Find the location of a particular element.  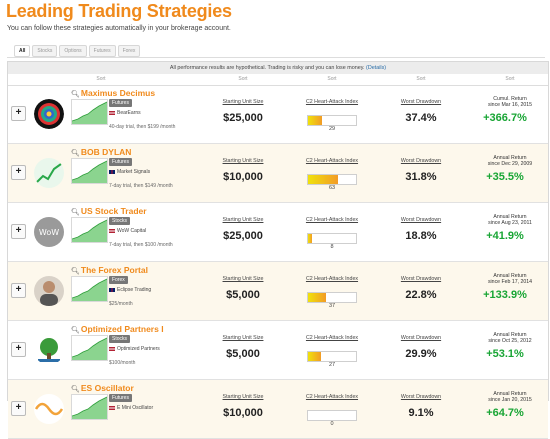

sort-name: Sort is located at coordinates (101, 79).